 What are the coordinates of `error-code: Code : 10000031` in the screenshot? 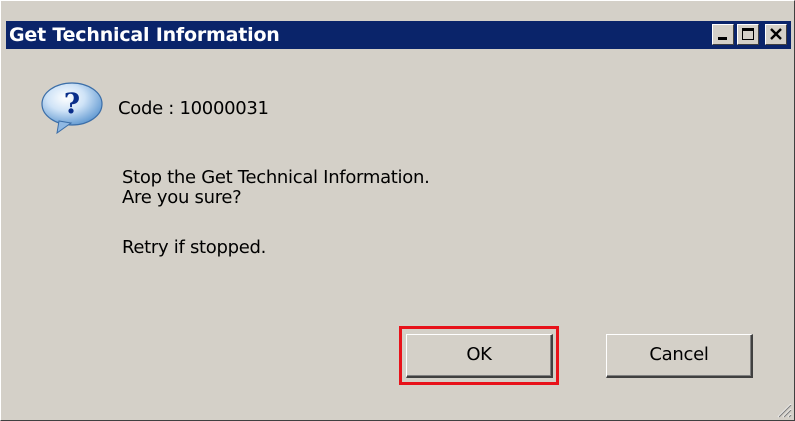 It's located at (193, 108).